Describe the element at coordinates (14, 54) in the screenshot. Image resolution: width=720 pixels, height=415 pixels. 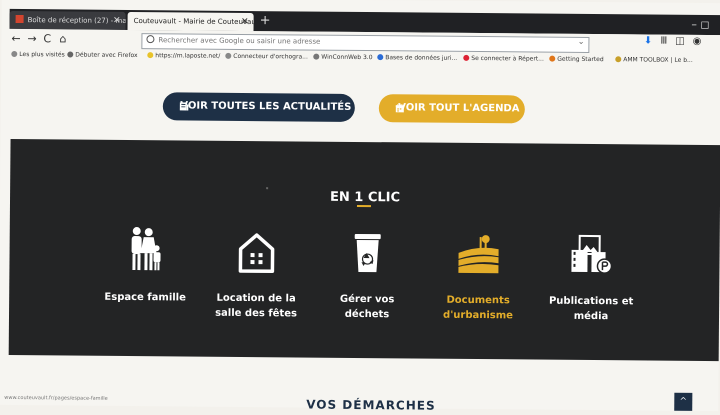
I see `gear-icon` at that location.